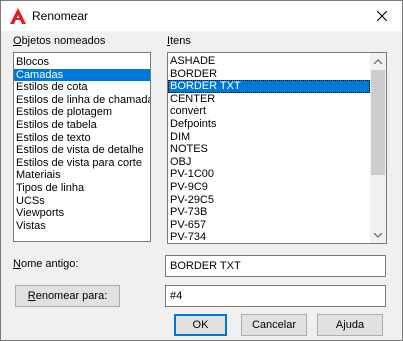 The width and height of the screenshot is (403, 341). I want to click on rename-to-button: Renomear para:, so click(67, 296).